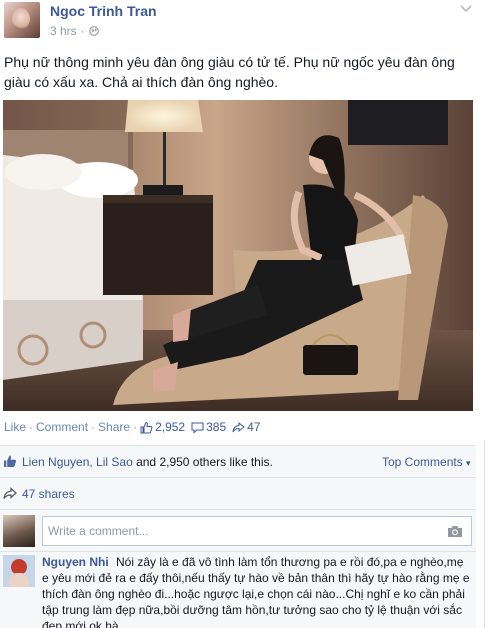 The width and height of the screenshot is (492, 628). Describe the element at coordinates (93, 31) in the screenshot. I see `globe-icon` at that location.